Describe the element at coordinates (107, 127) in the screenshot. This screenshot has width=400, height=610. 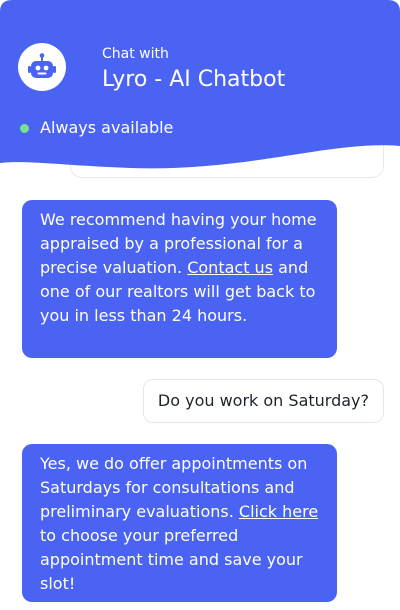
I see `availability-status: Always available` at that location.